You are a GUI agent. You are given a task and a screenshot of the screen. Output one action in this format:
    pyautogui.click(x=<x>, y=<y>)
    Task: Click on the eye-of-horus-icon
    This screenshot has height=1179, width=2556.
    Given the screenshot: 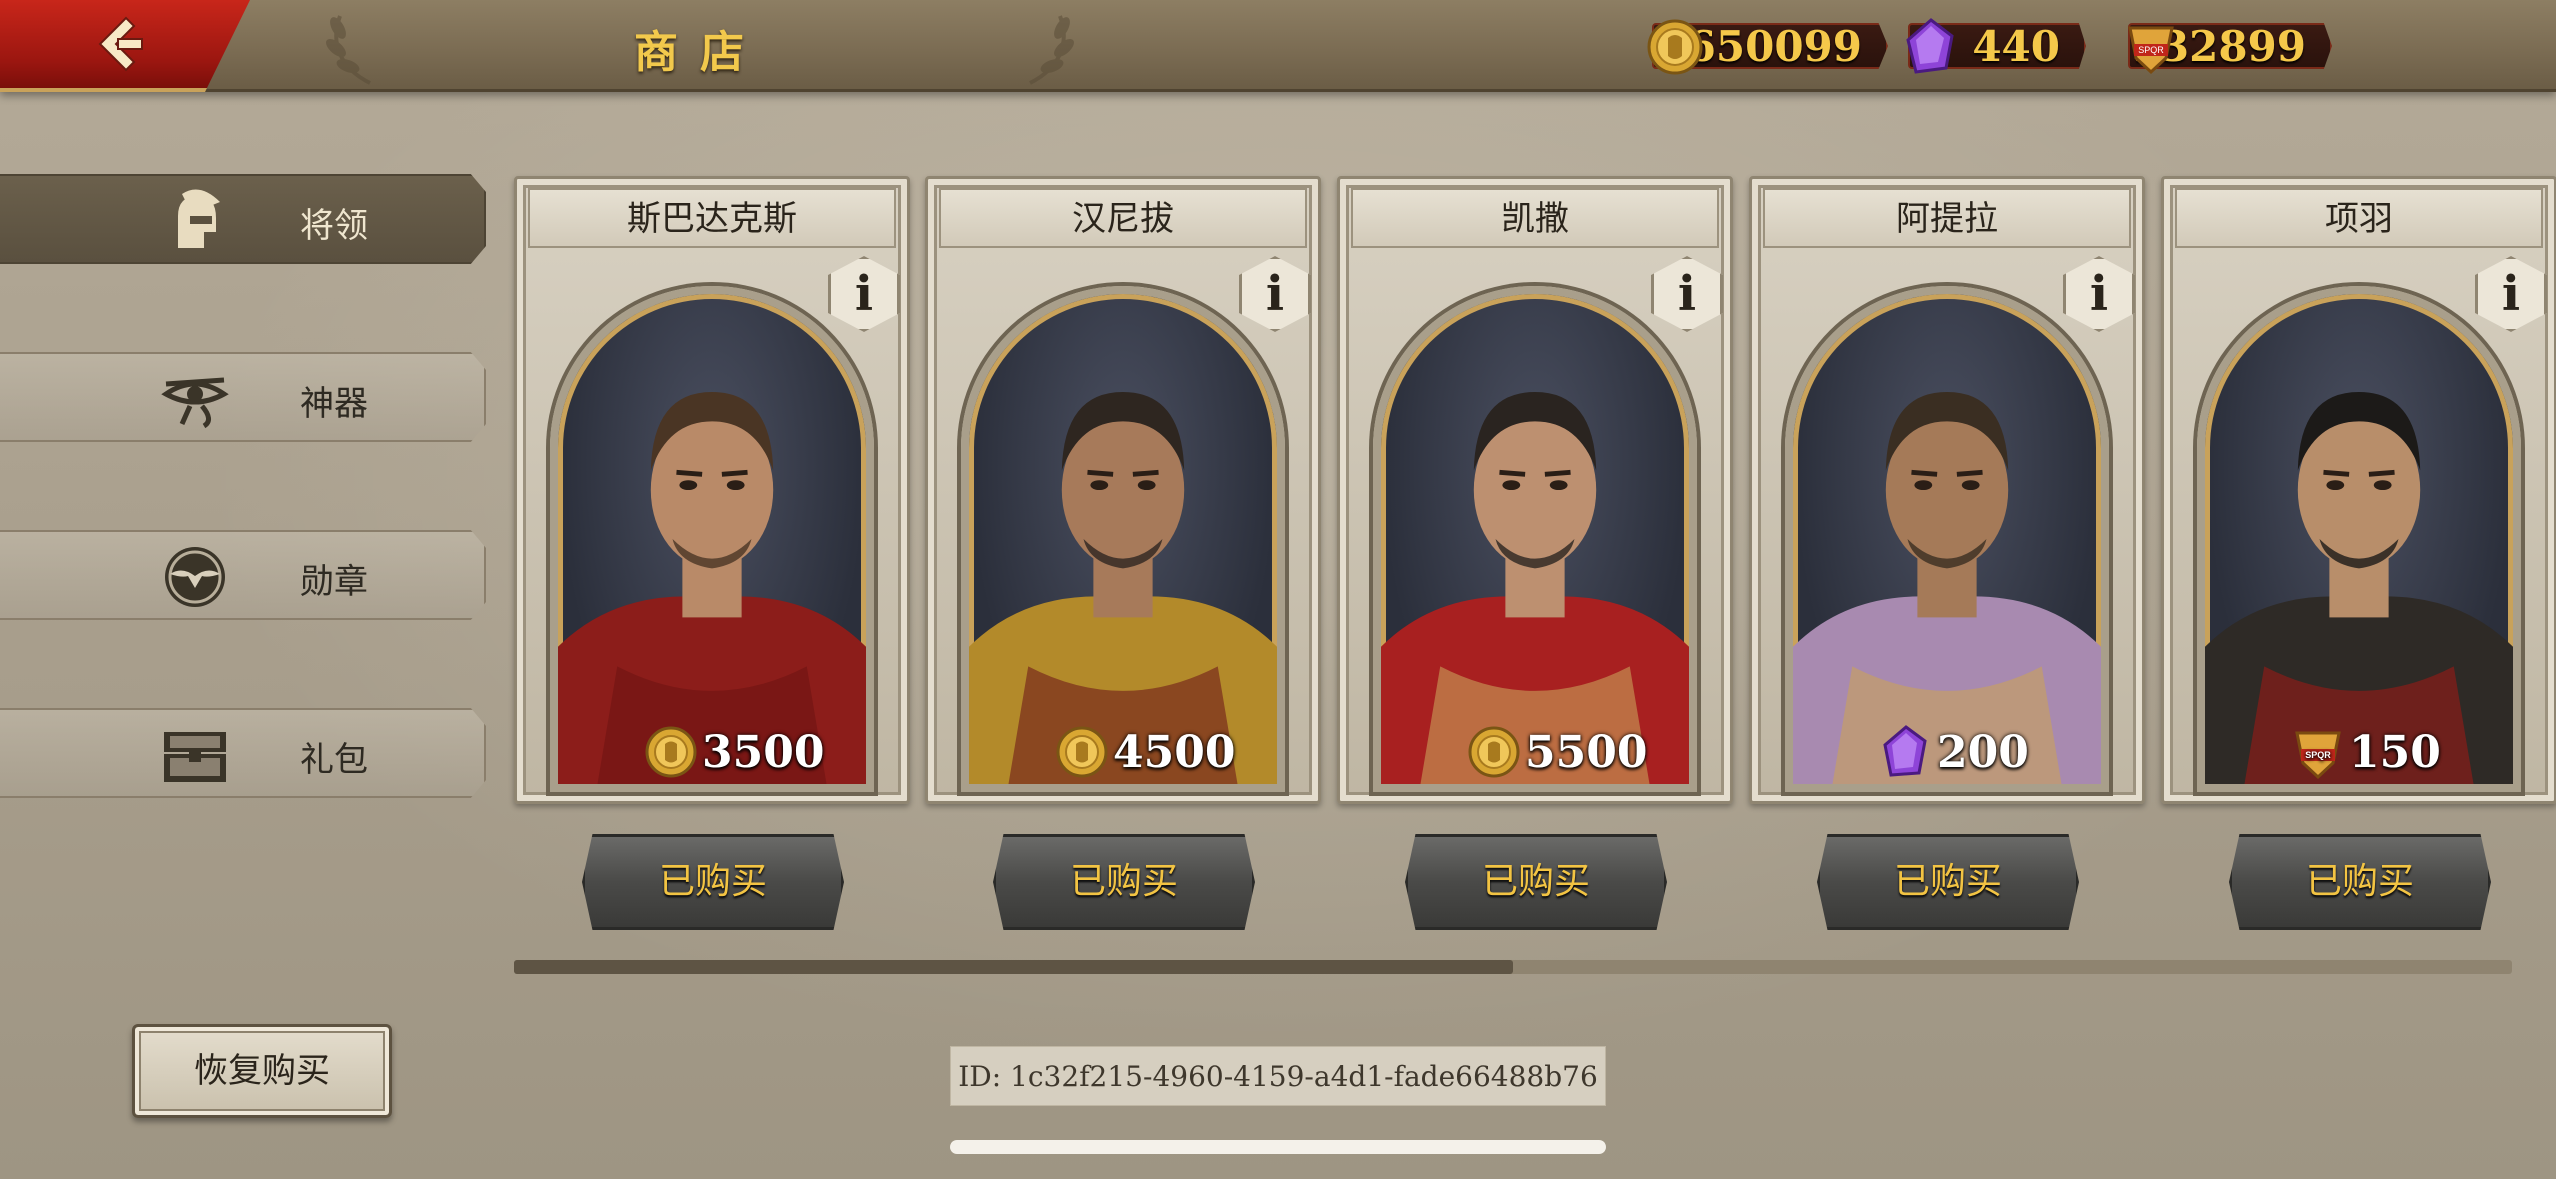 What is the action you would take?
    pyautogui.click(x=195, y=403)
    